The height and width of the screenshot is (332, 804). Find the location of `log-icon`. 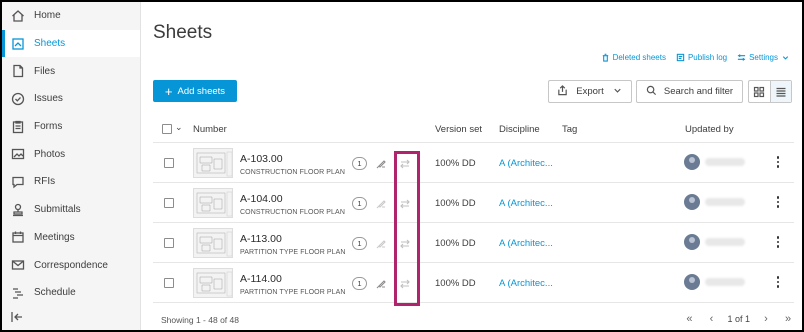

log-icon is located at coordinates (680, 57).